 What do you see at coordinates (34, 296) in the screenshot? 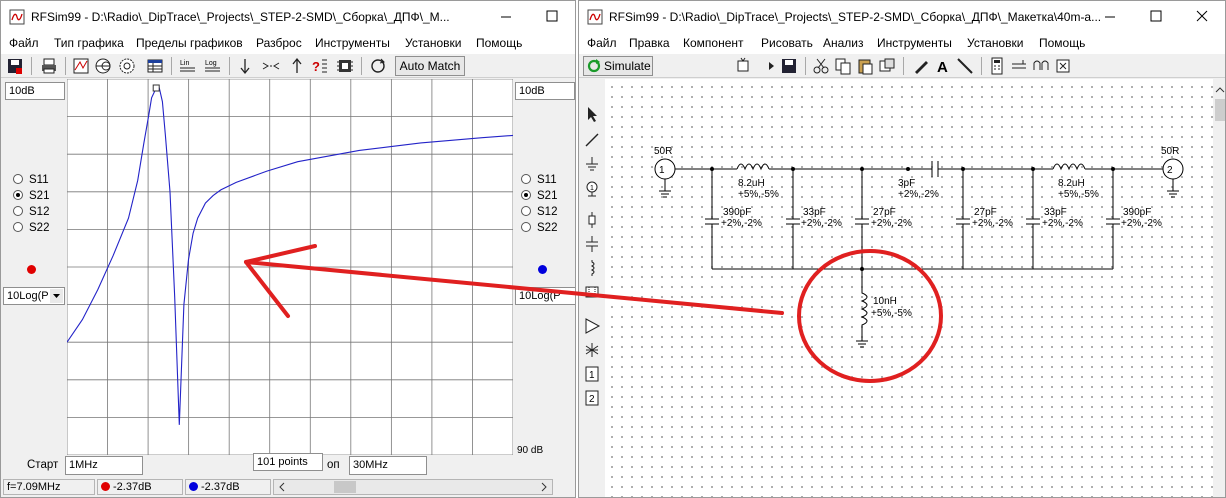
I see `left-mode-select: 10Log(P` at bounding box center [34, 296].